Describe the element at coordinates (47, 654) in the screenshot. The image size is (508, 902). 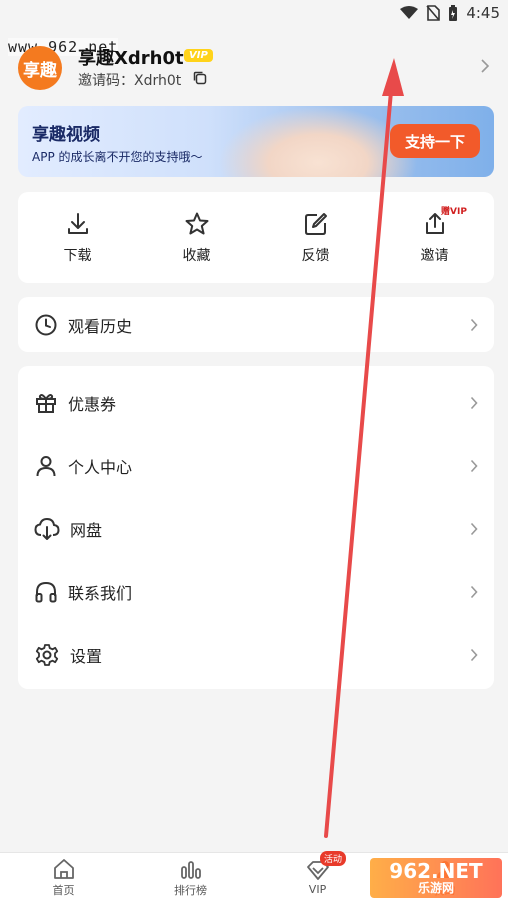
I see `gear-icon` at that location.